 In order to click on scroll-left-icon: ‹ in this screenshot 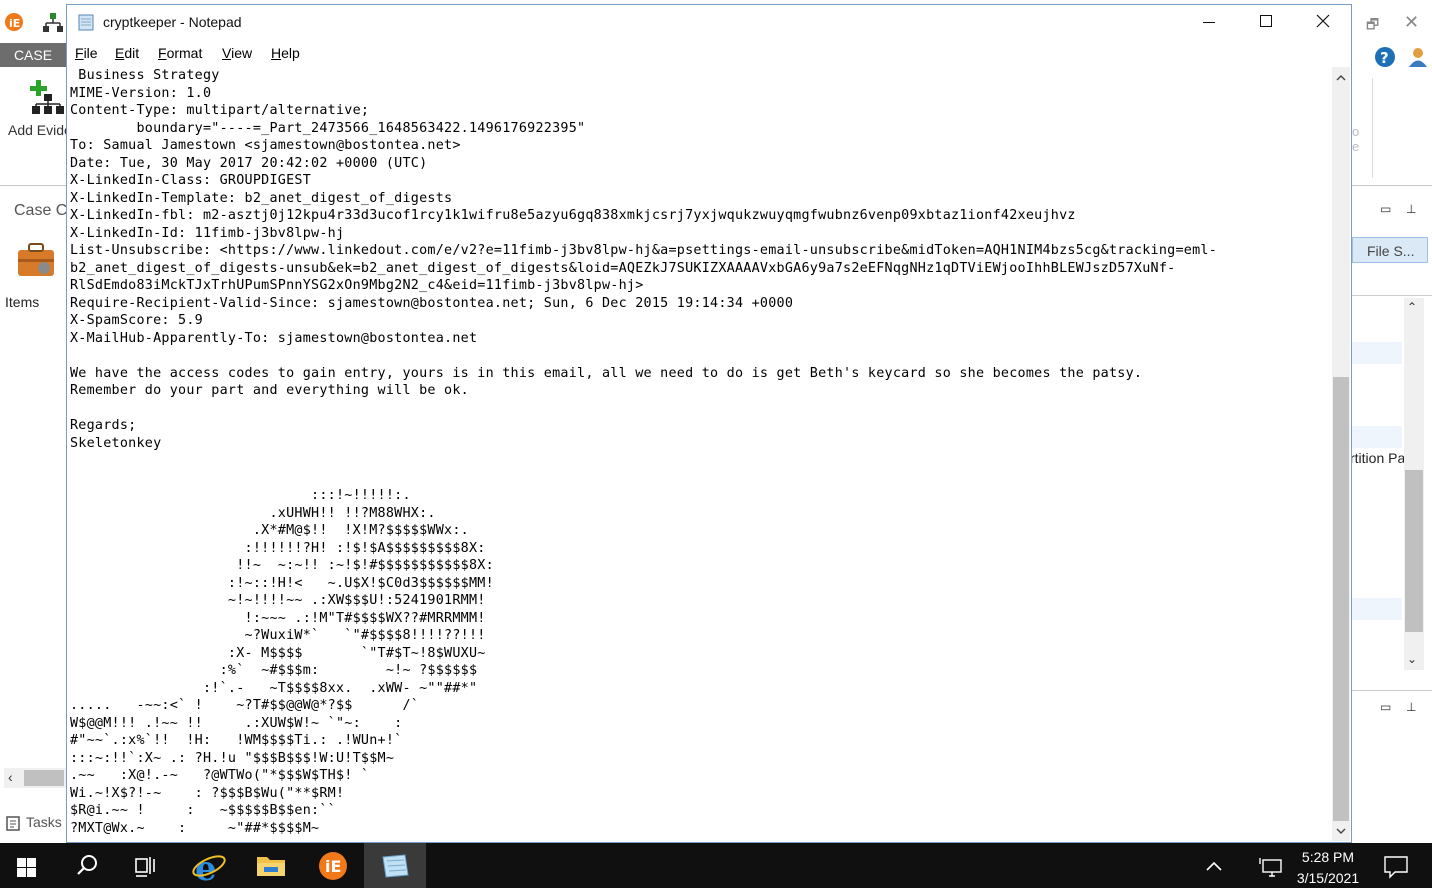, I will do `click(10, 777)`.